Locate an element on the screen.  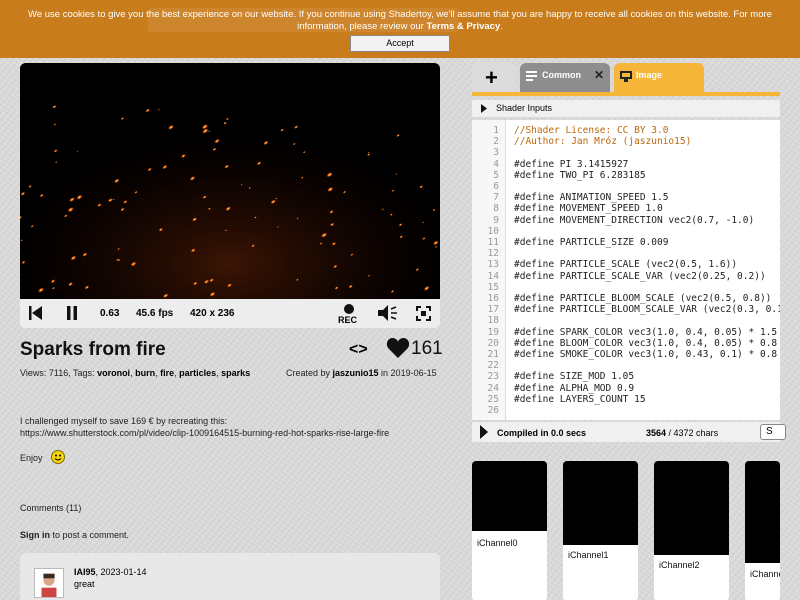
ichannel2-slot: iChannel2 is located at coordinates (691, 530).